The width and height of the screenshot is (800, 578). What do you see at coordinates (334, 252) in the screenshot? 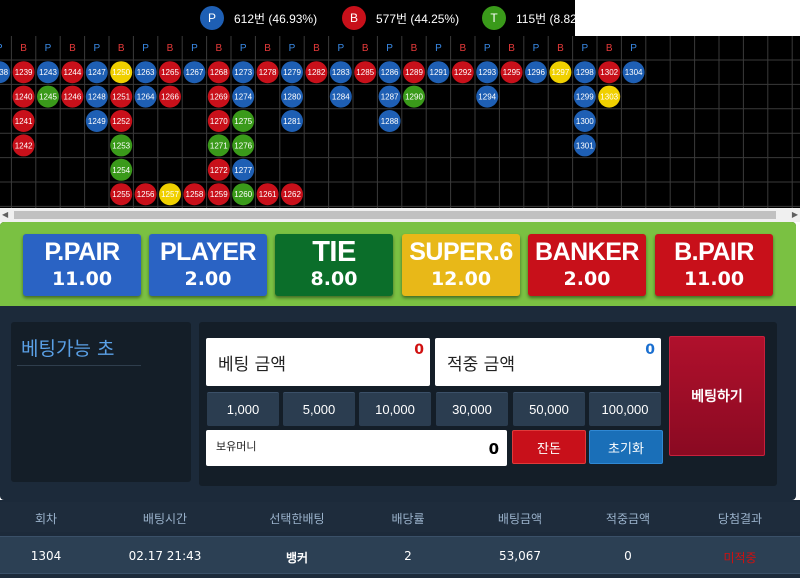
I see `bet-name: TIE` at bounding box center [334, 252].